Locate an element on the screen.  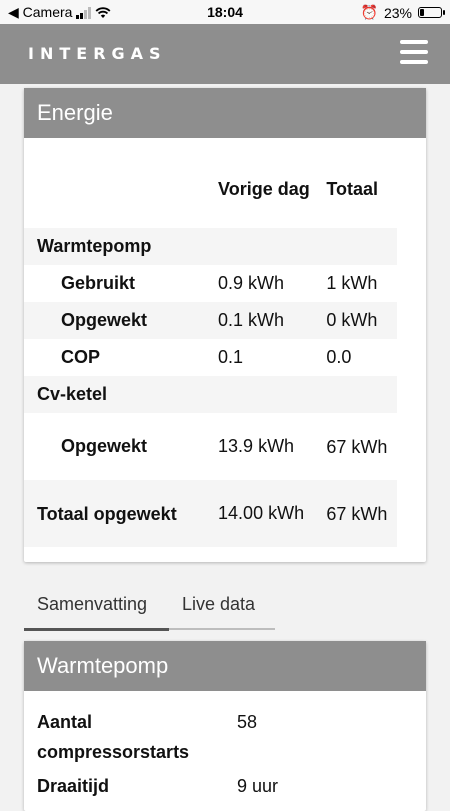
row-value-prev: 0.1 is located at coordinates (231, 357).